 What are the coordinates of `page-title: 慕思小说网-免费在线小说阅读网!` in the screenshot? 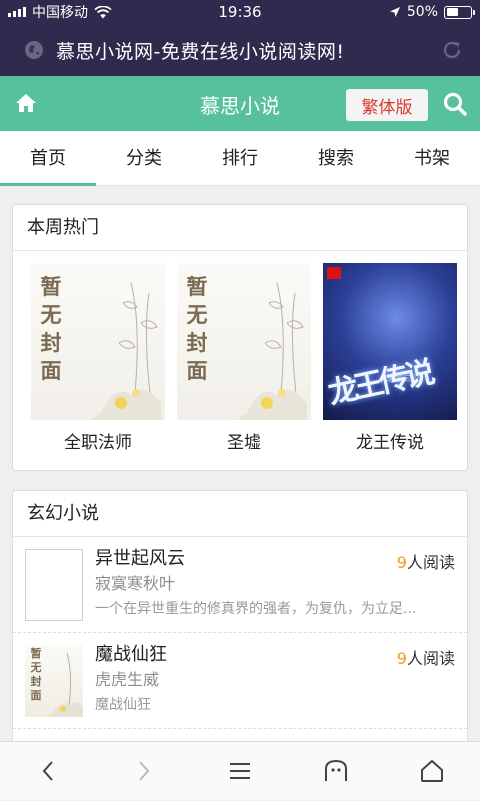 It's located at (200, 51).